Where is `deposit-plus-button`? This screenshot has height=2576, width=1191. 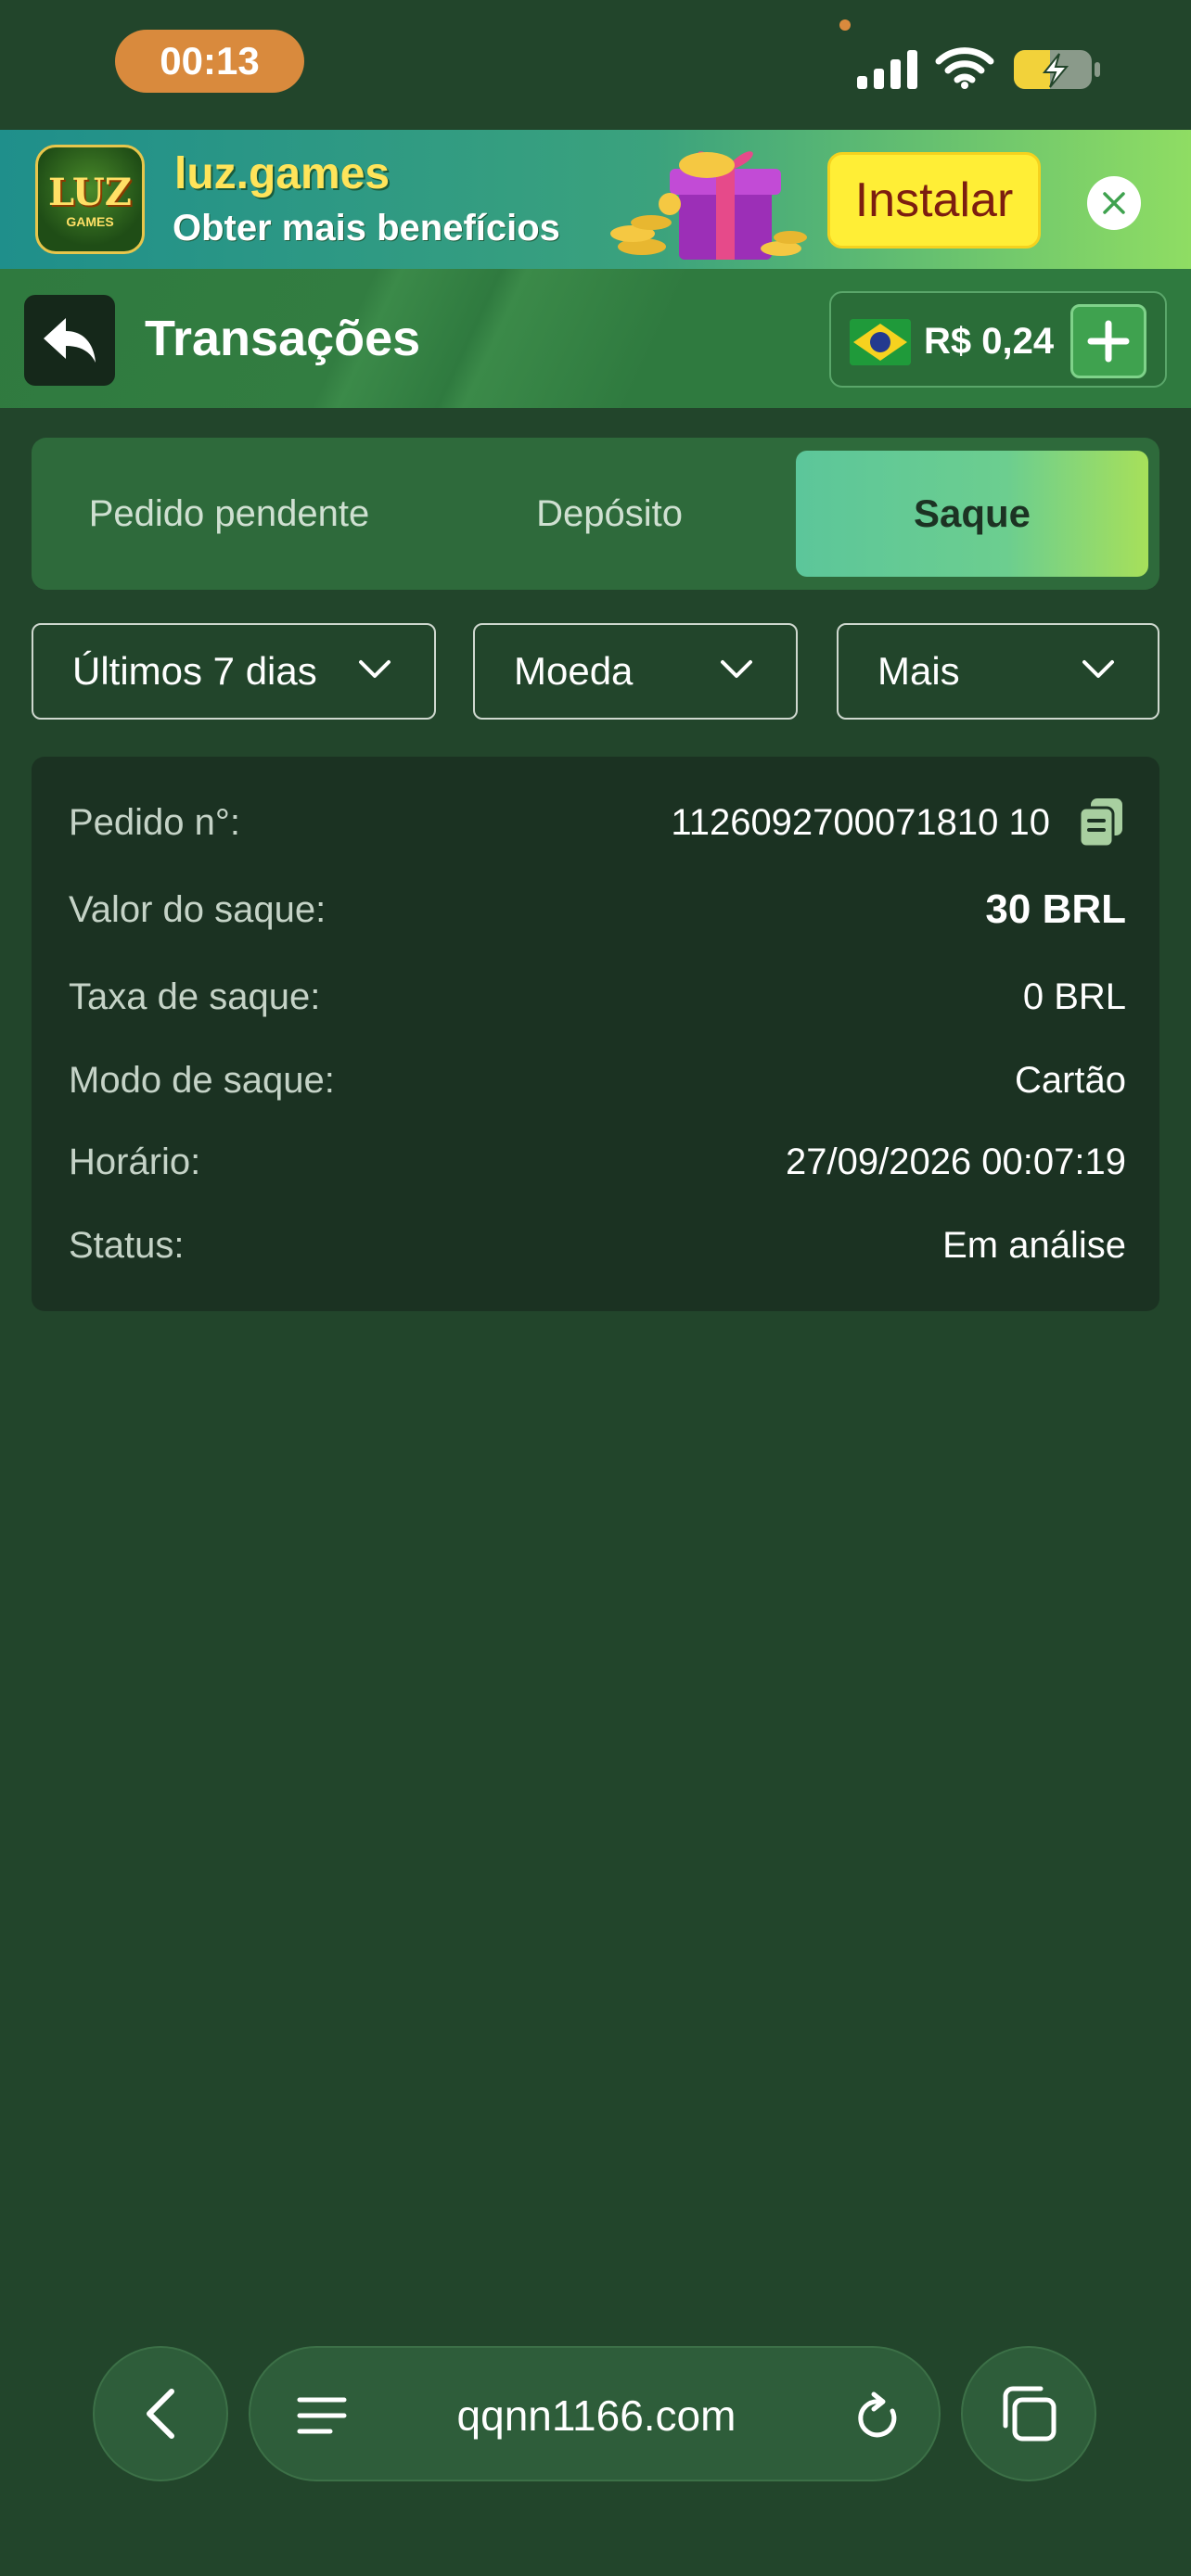
deposit-plus-button is located at coordinates (1108, 341).